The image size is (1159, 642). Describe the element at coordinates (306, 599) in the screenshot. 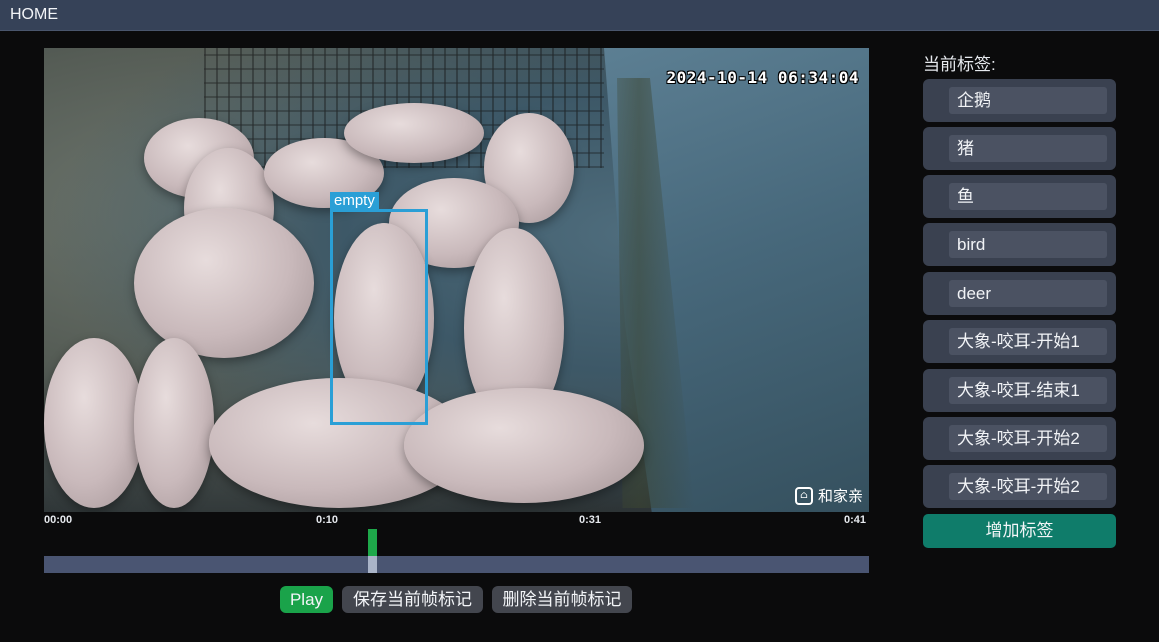

I see `play-button: Play` at that location.